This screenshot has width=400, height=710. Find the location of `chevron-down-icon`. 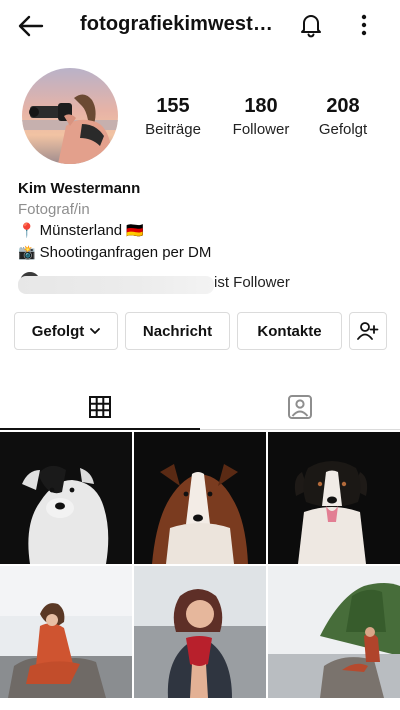

chevron-down-icon is located at coordinates (95, 331).